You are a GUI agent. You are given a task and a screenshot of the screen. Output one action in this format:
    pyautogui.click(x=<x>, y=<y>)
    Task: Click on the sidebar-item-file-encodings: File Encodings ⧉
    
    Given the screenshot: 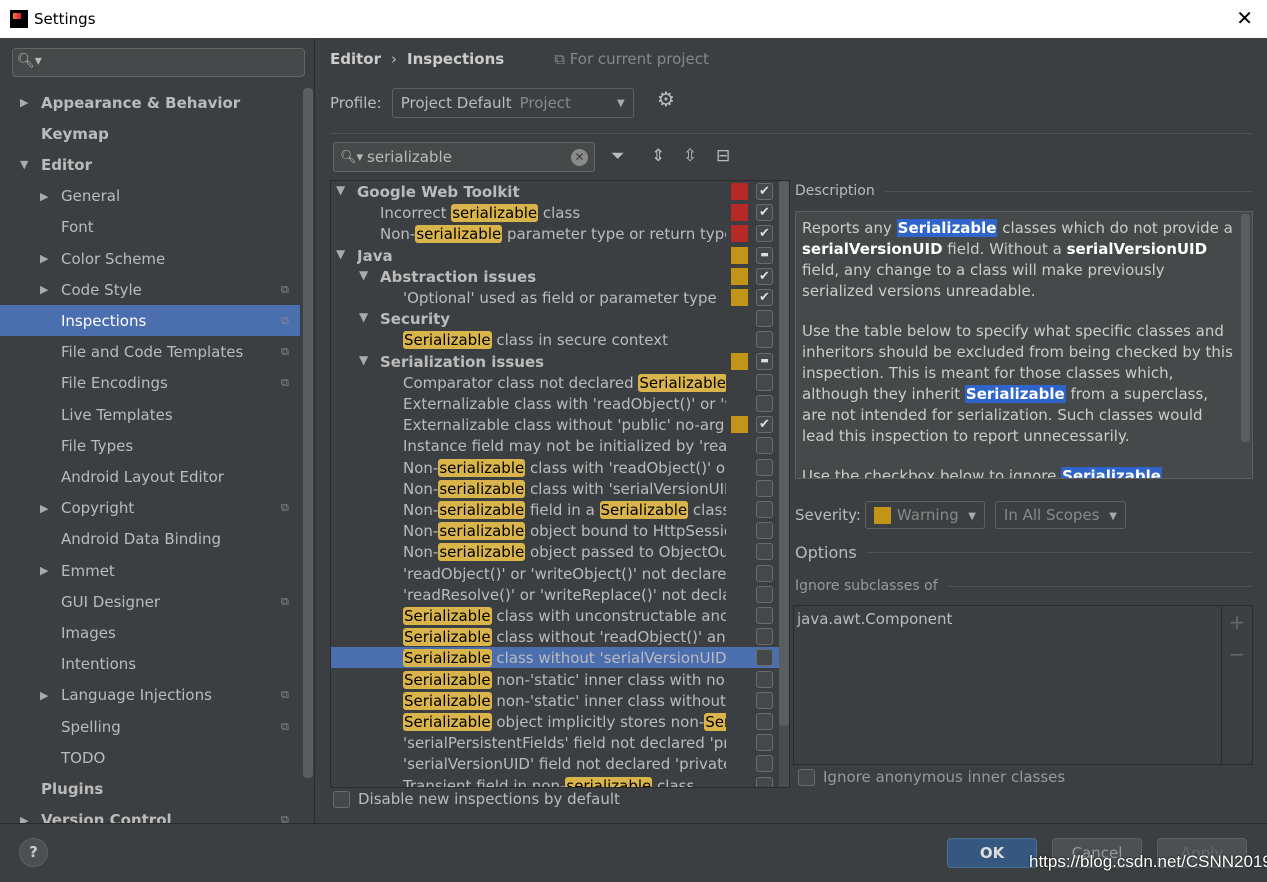 What is the action you would take?
    pyautogui.click(x=150, y=383)
    